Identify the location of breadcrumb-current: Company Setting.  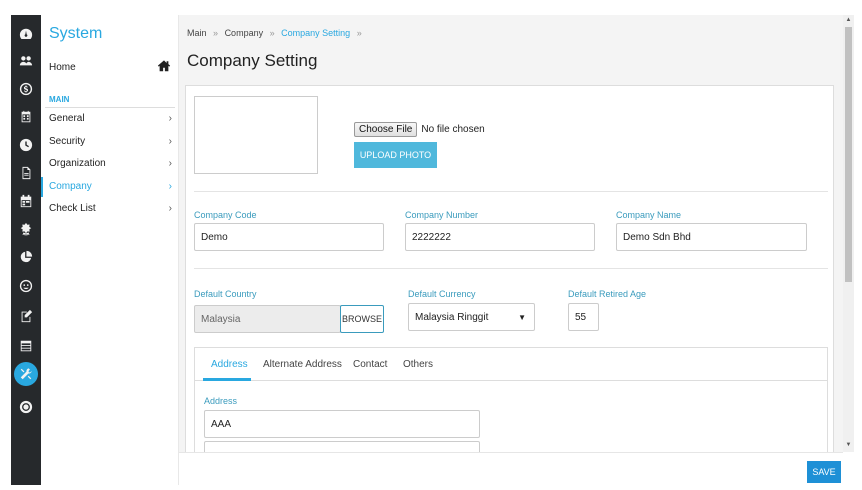
(316, 33).